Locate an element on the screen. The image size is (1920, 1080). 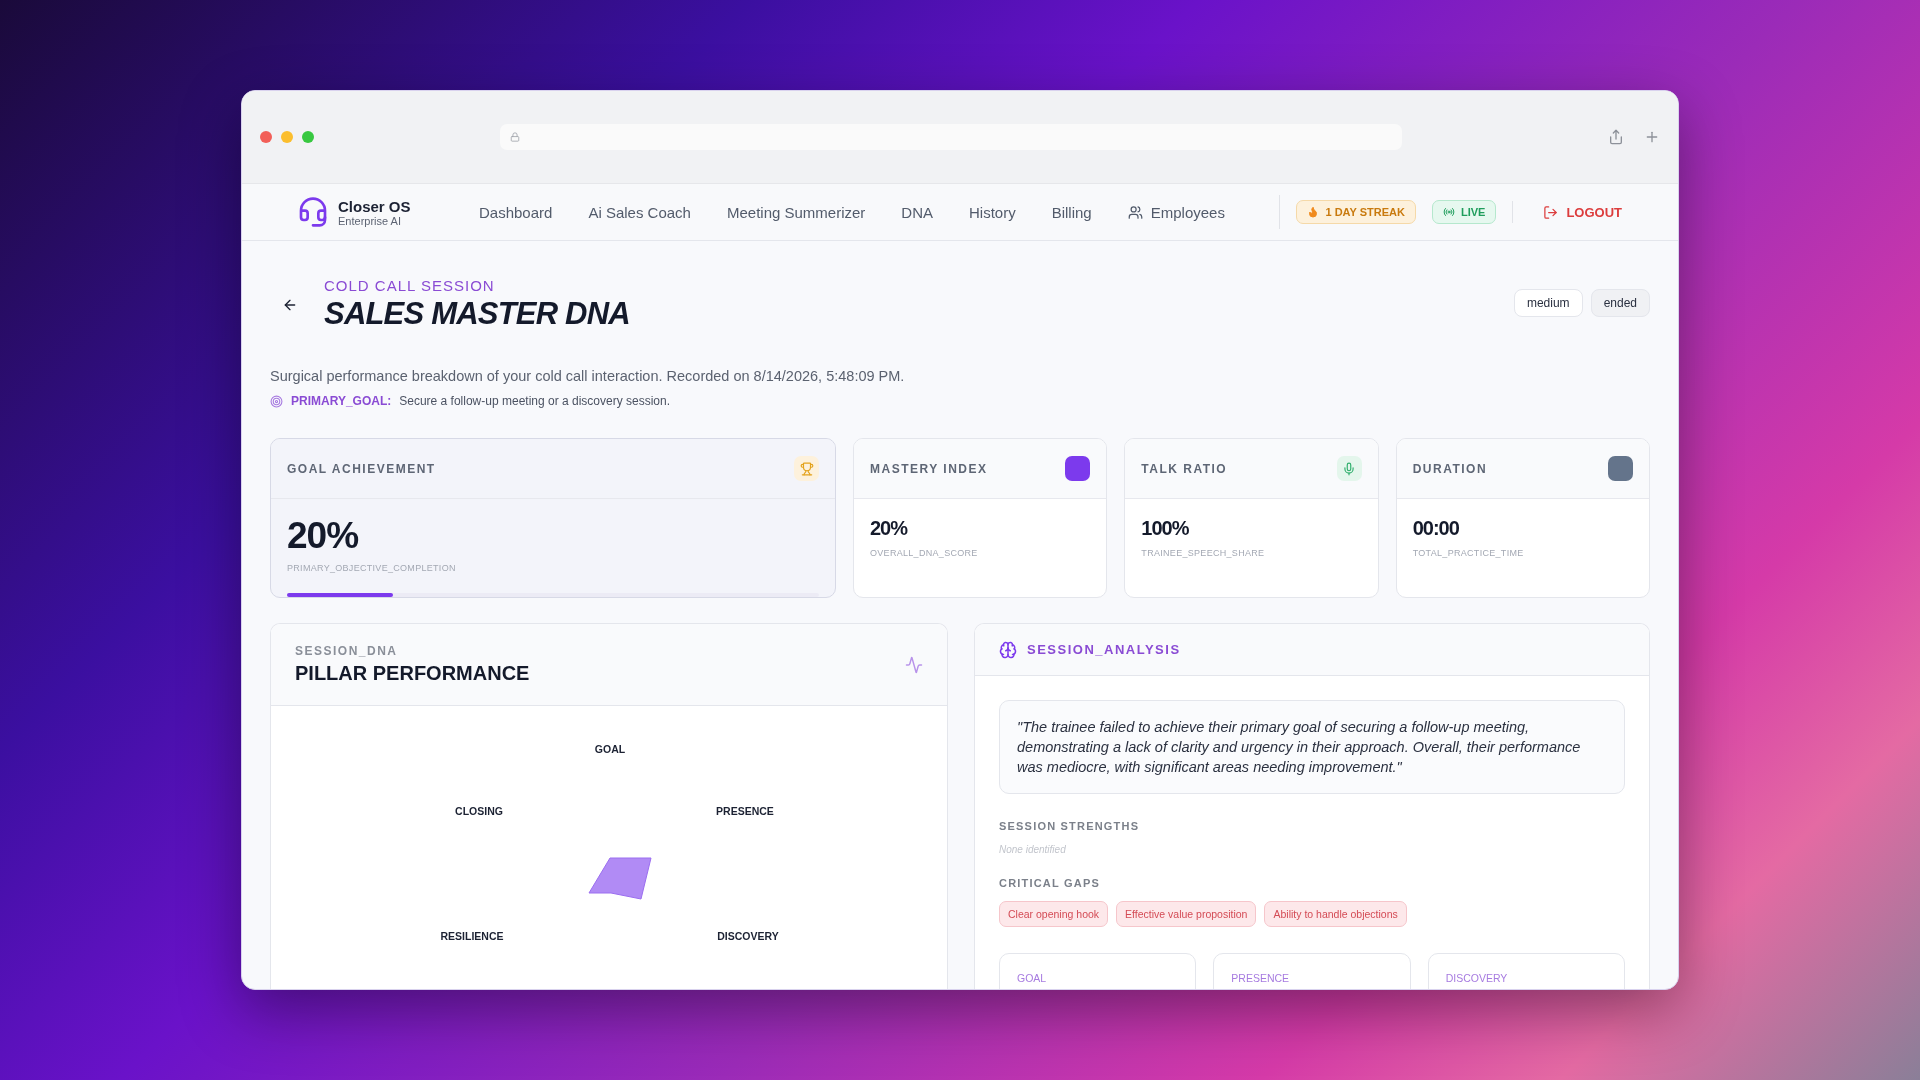
streak-badge: 1 DAY STREAK is located at coordinates (1356, 212).